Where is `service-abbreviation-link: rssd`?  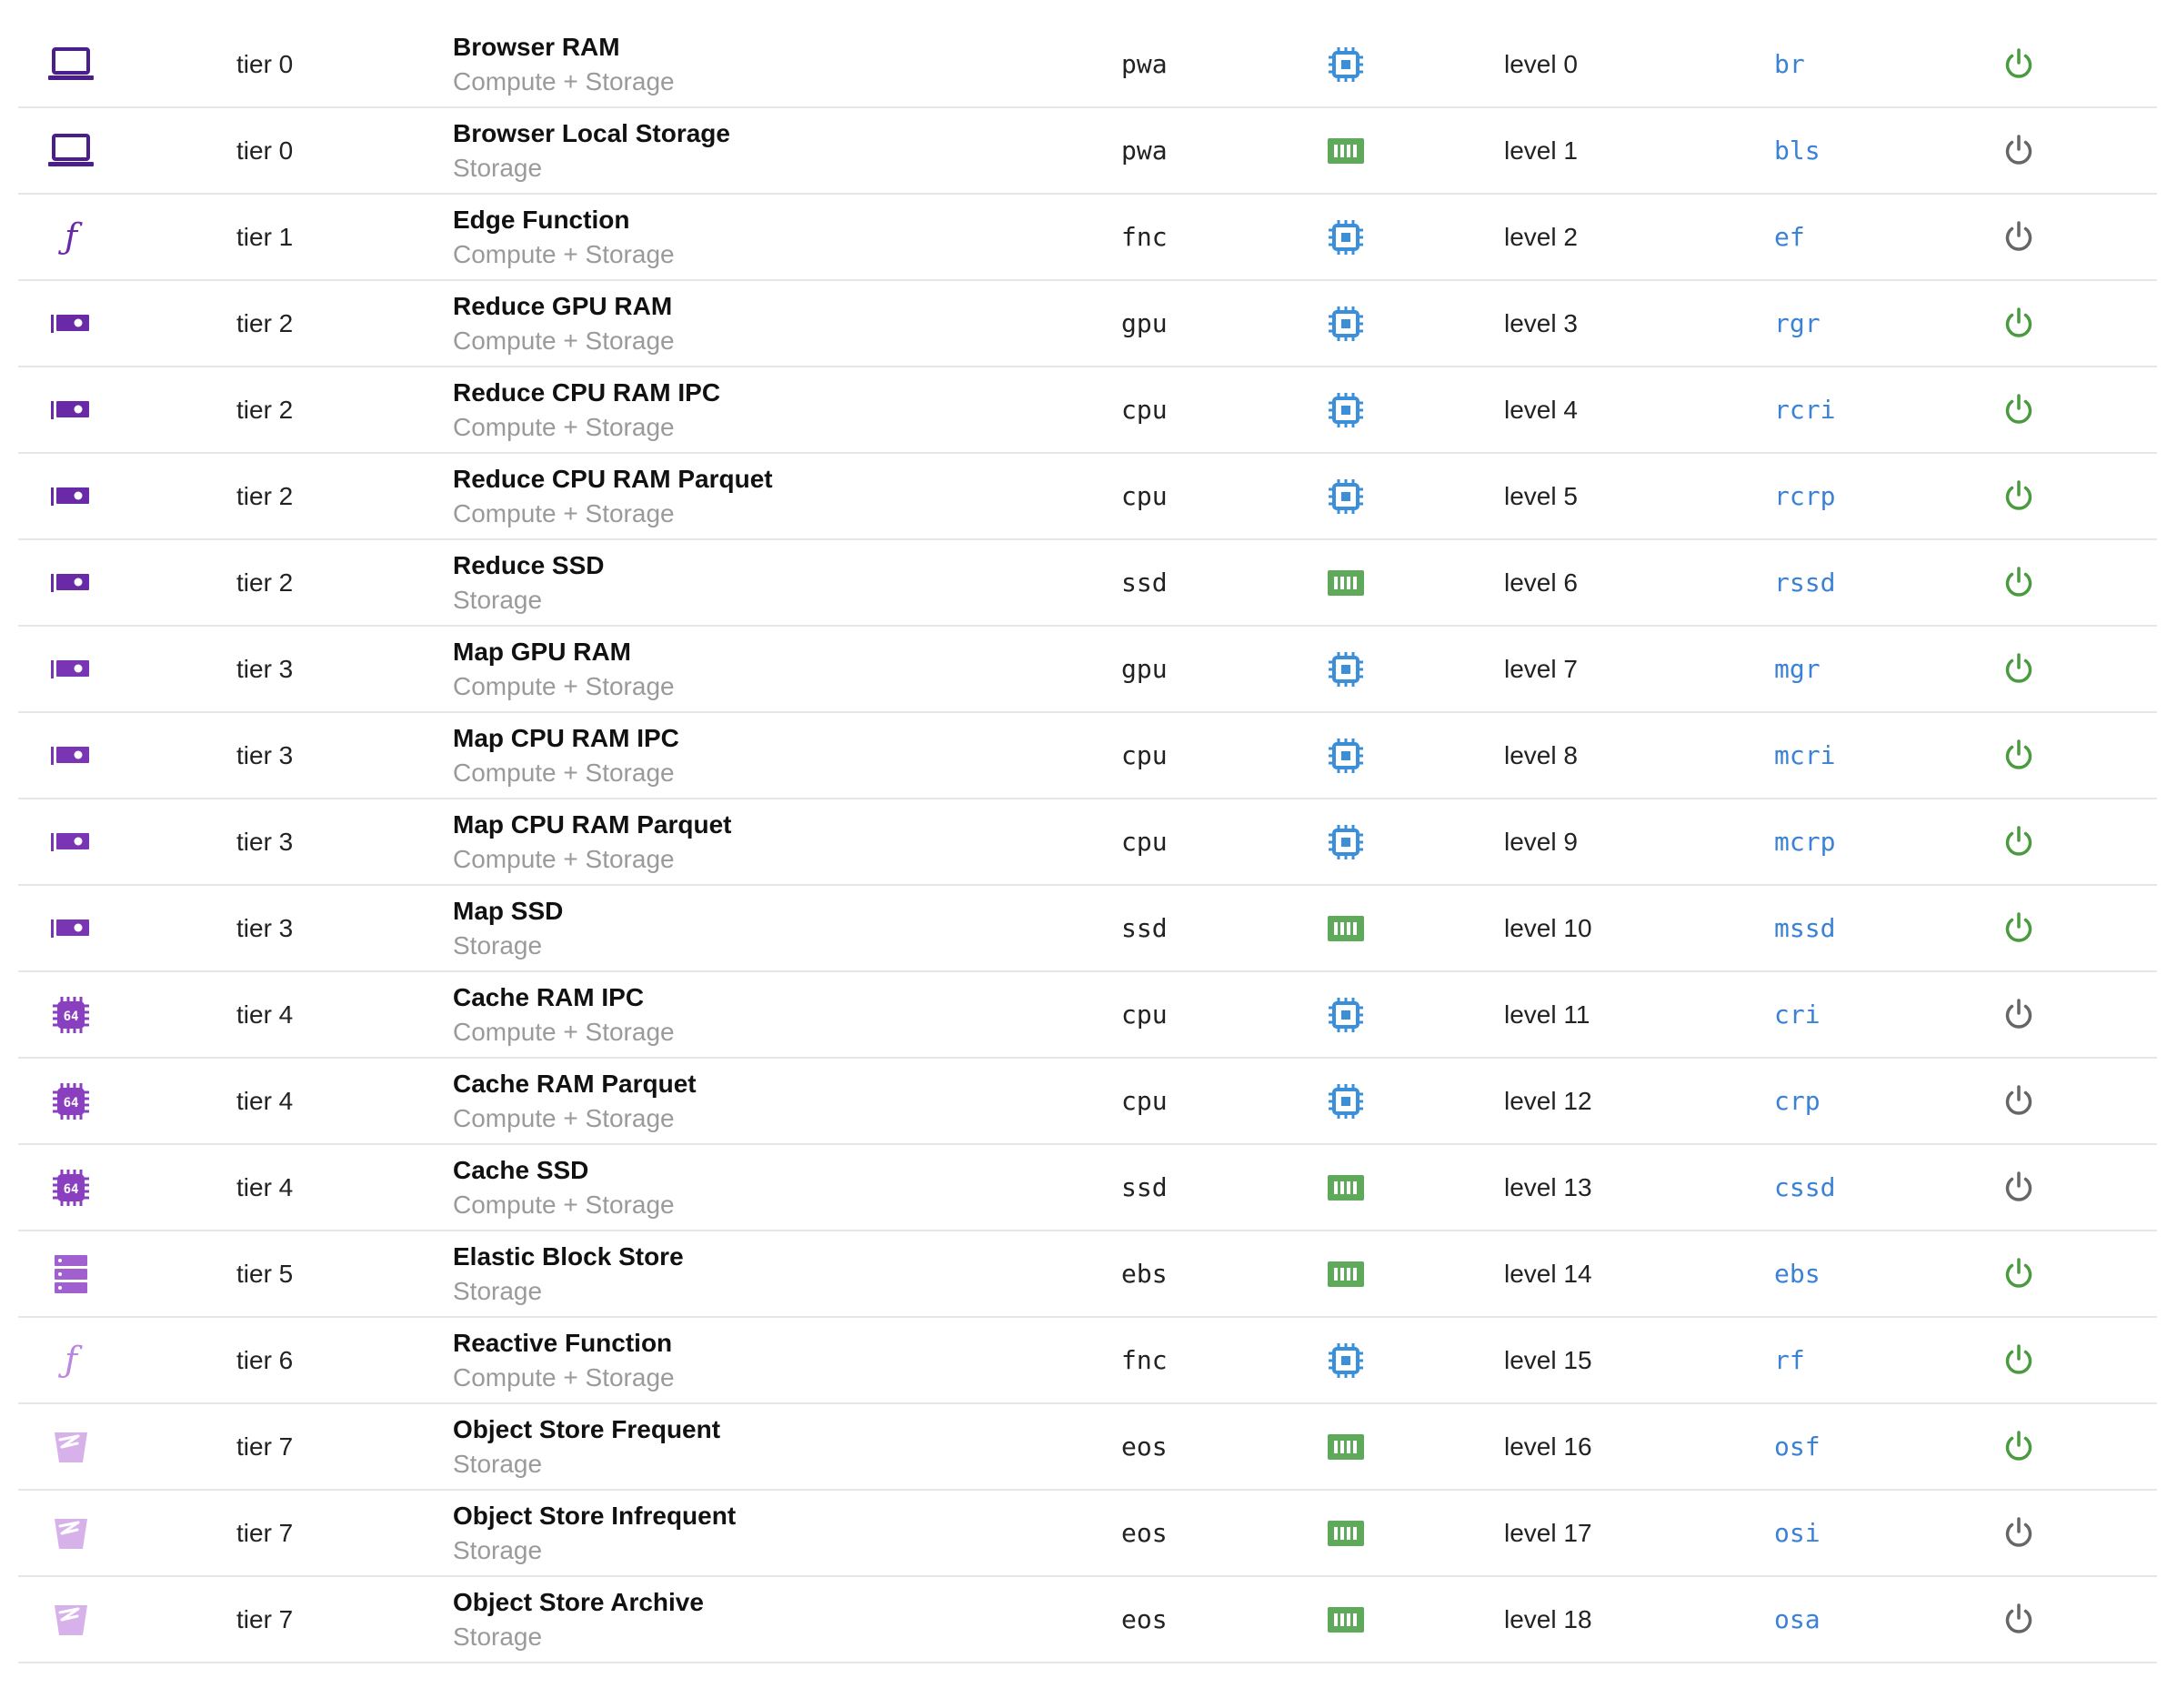
service-abbreviation-link: rssd is located at coordinates (1804, 582).